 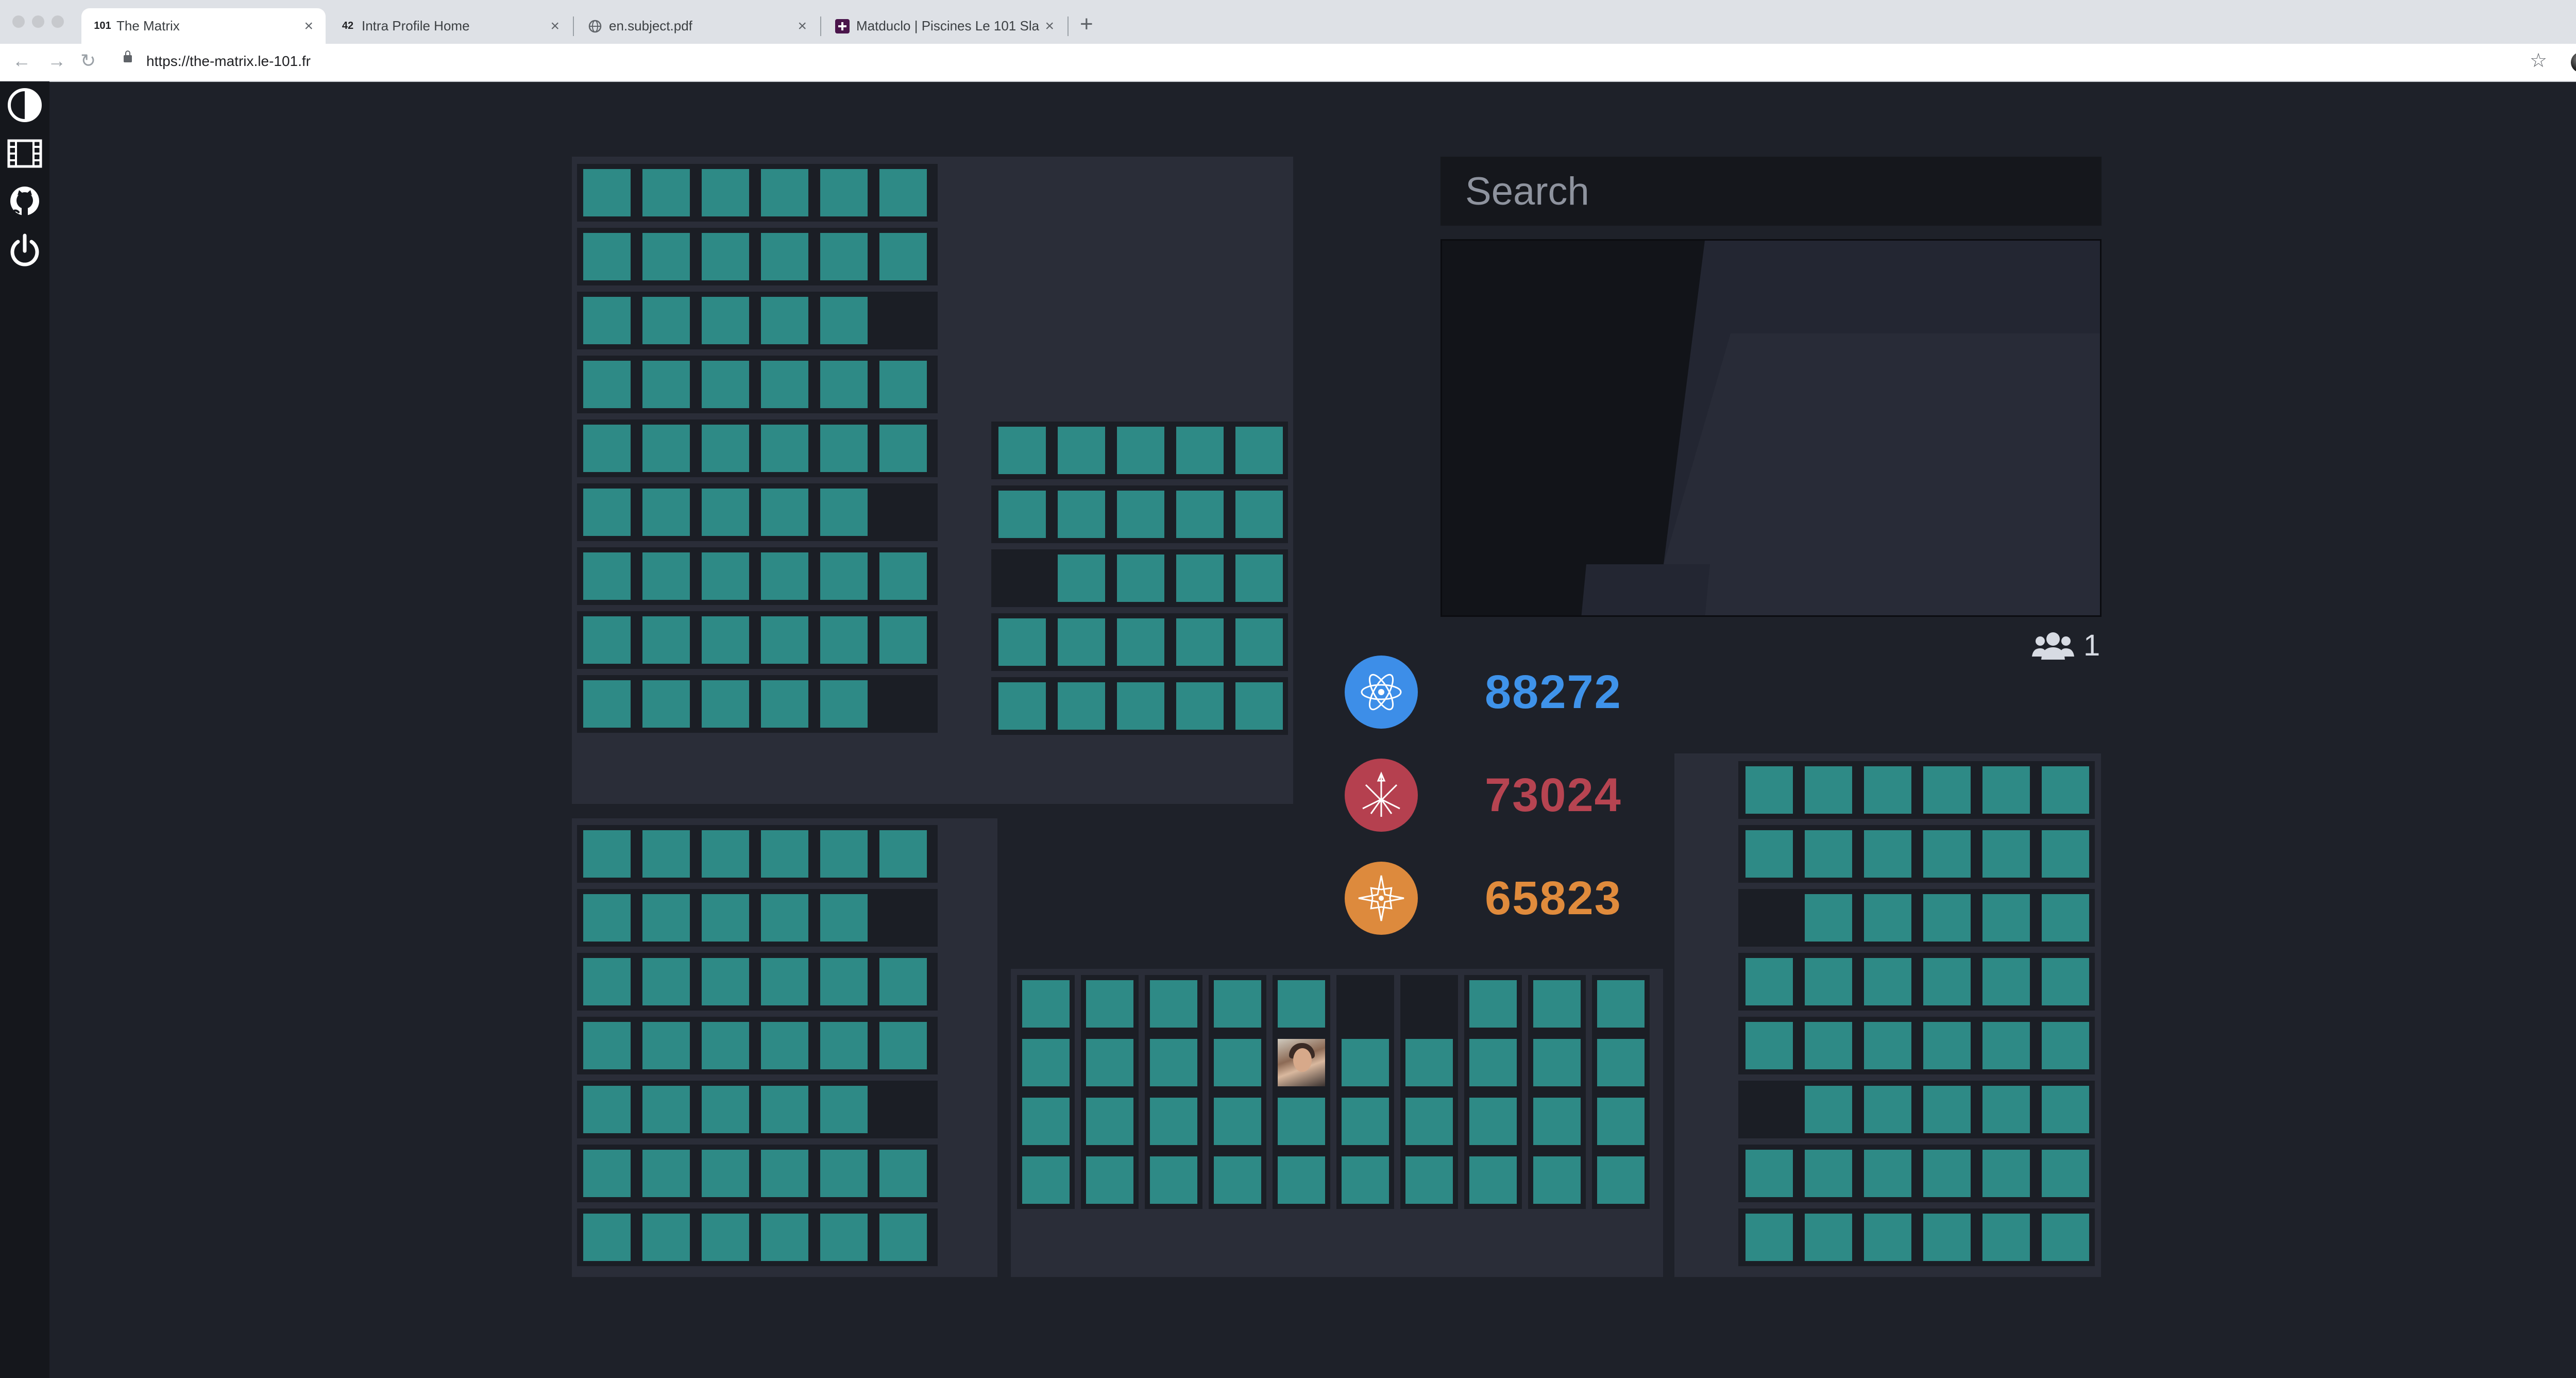 I want to click on reload-icon: ↻, so click(x=88, y=61).